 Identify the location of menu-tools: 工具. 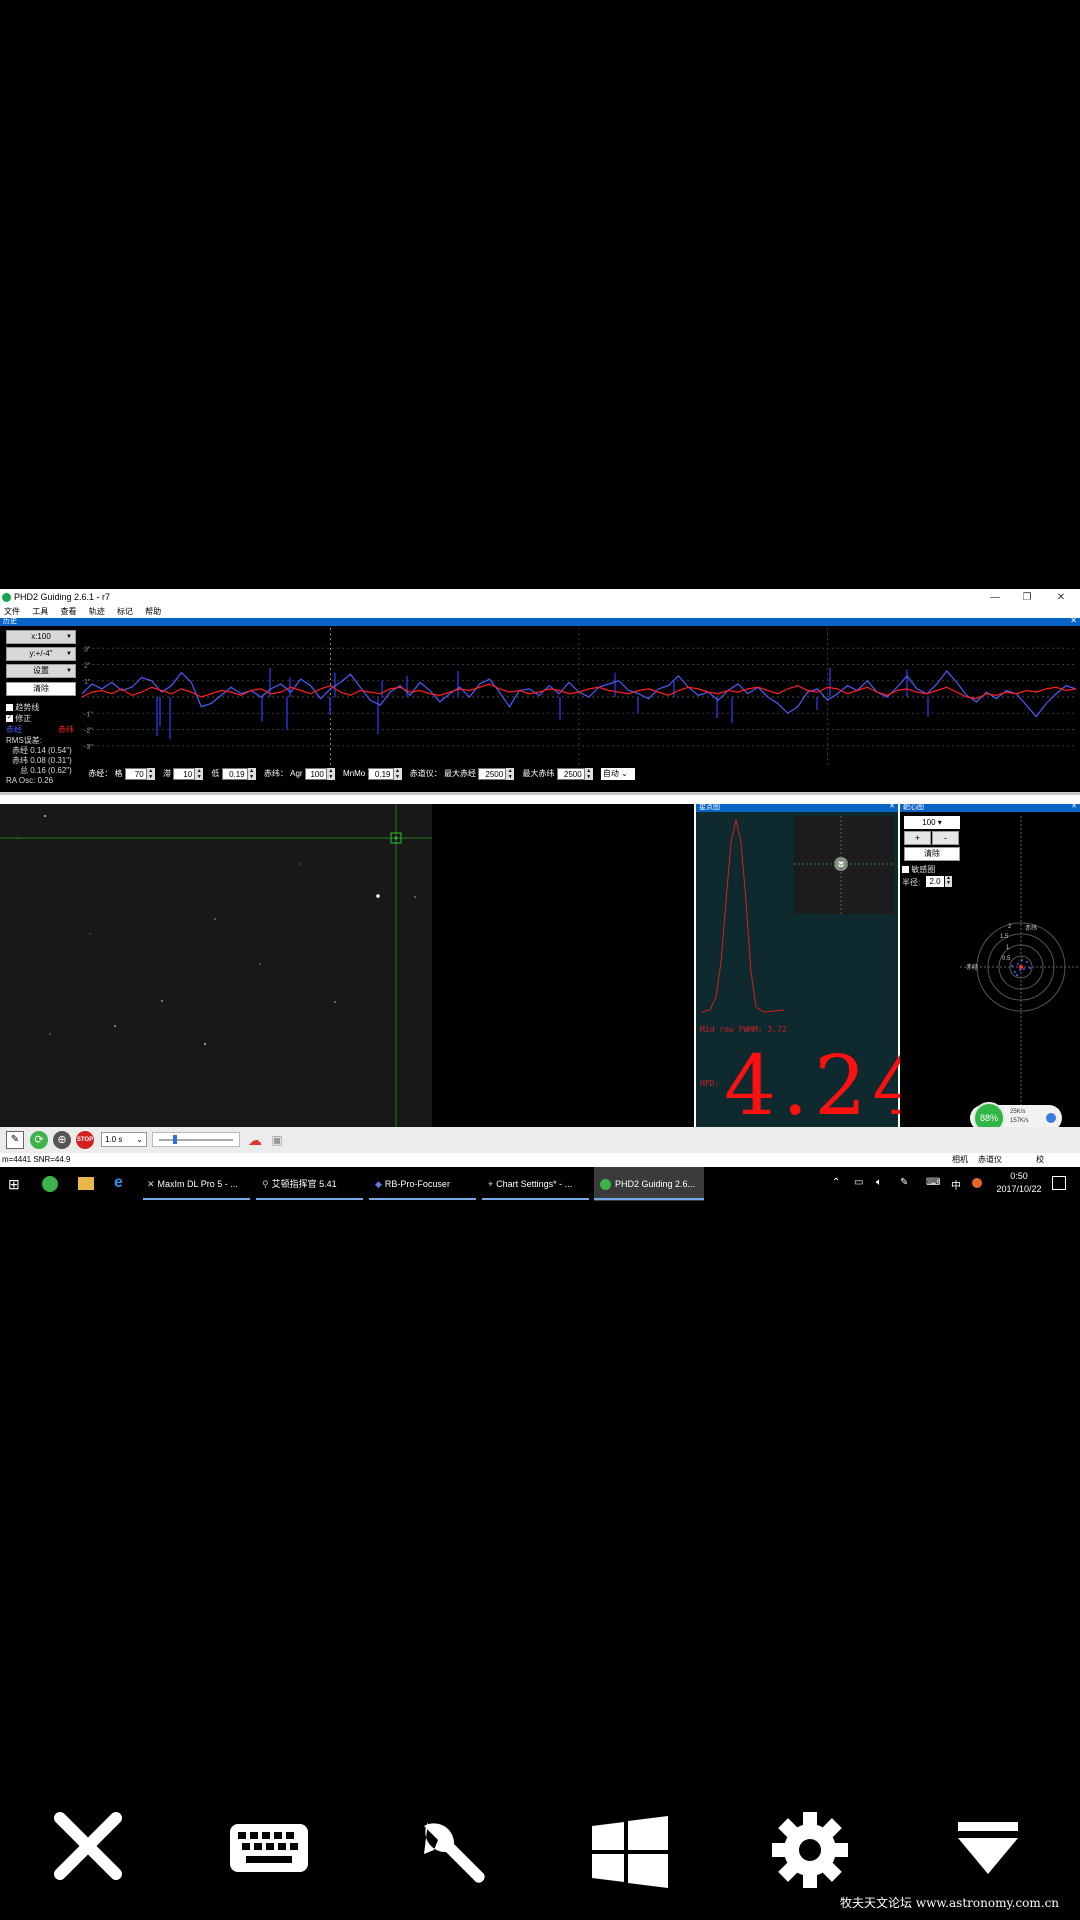
(40, 611).